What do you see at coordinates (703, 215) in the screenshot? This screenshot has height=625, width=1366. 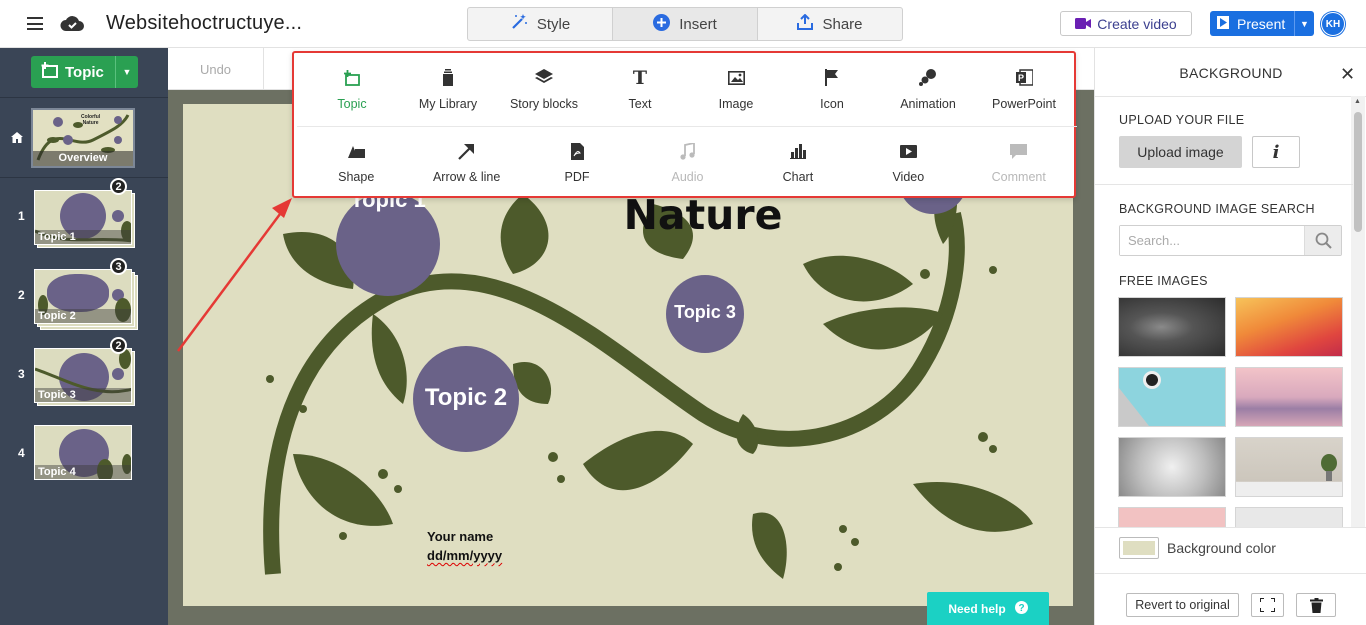 I see `slide-title: Nature` at bounding box center [703, 215].